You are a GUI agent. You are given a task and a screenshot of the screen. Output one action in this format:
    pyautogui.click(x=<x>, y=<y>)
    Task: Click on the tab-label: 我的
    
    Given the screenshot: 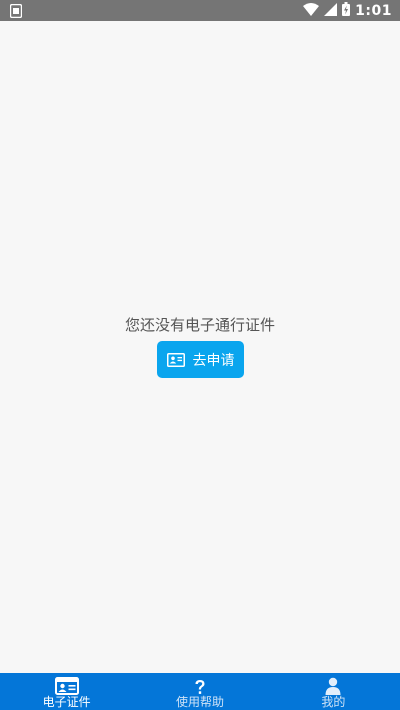 What is the action you would take?
    pyautogui.click(x=333, y=702)
    